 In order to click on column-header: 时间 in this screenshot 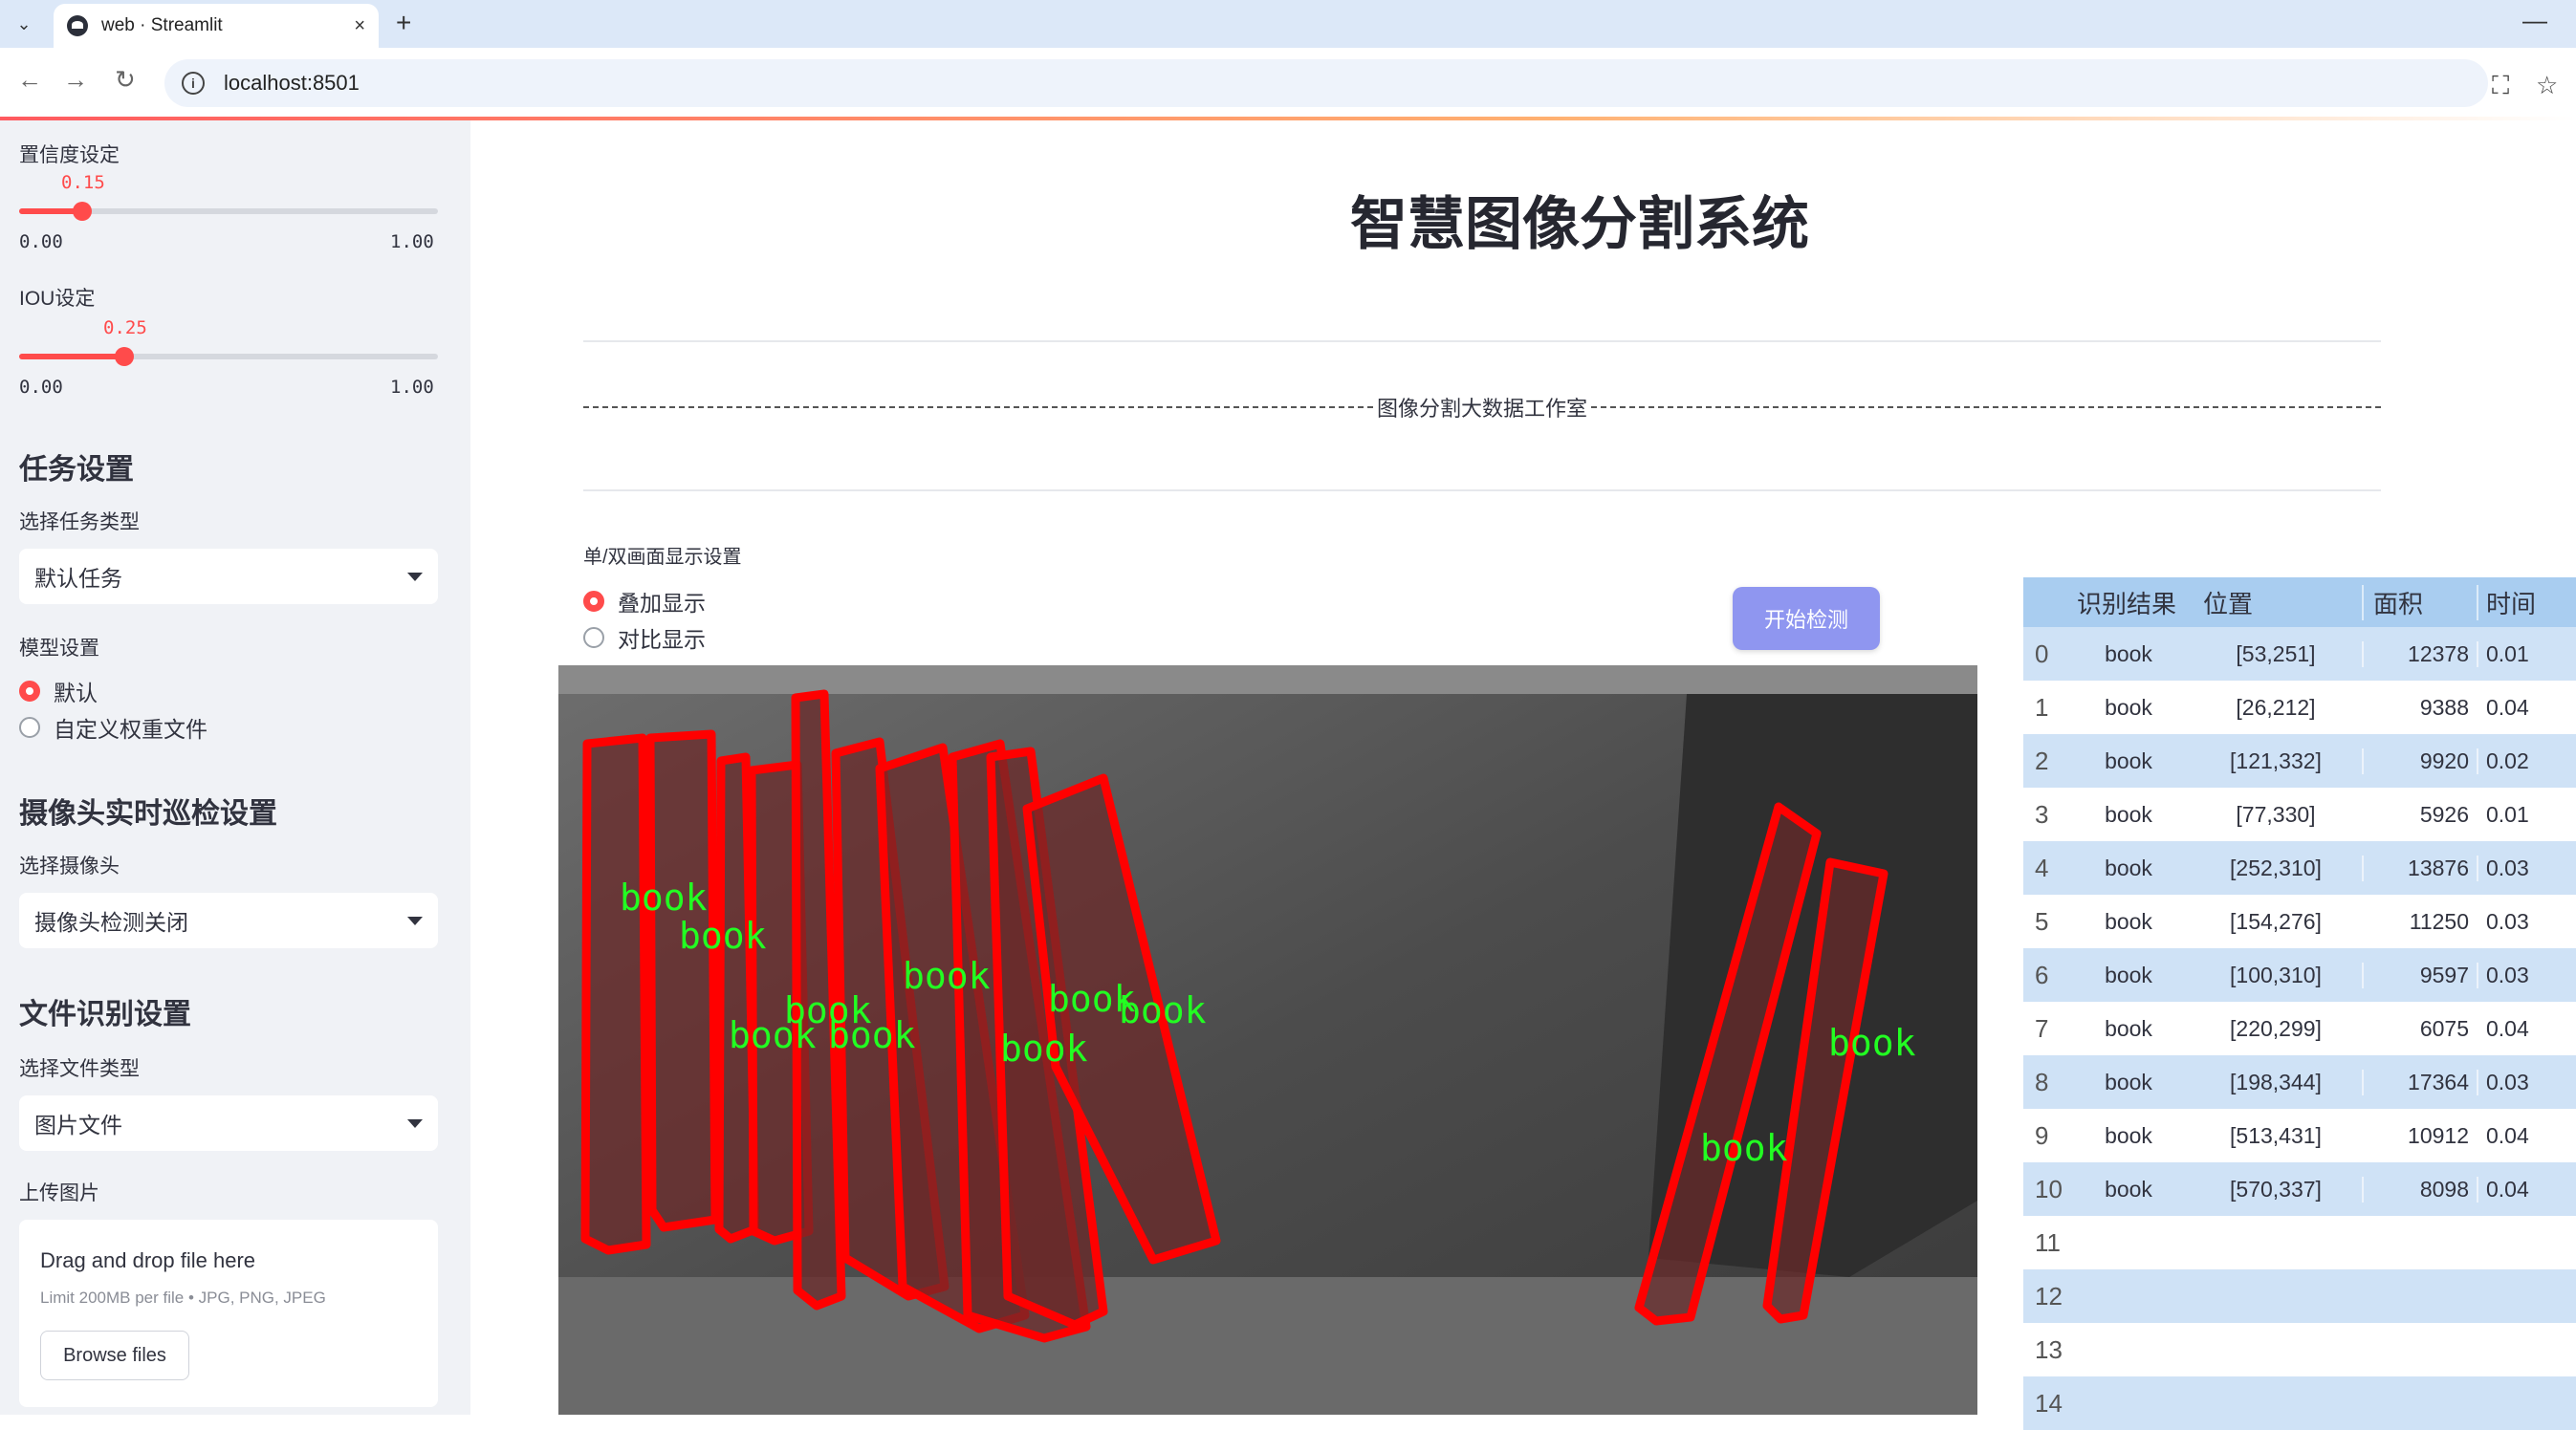, I will do `click(2526, 602)`.